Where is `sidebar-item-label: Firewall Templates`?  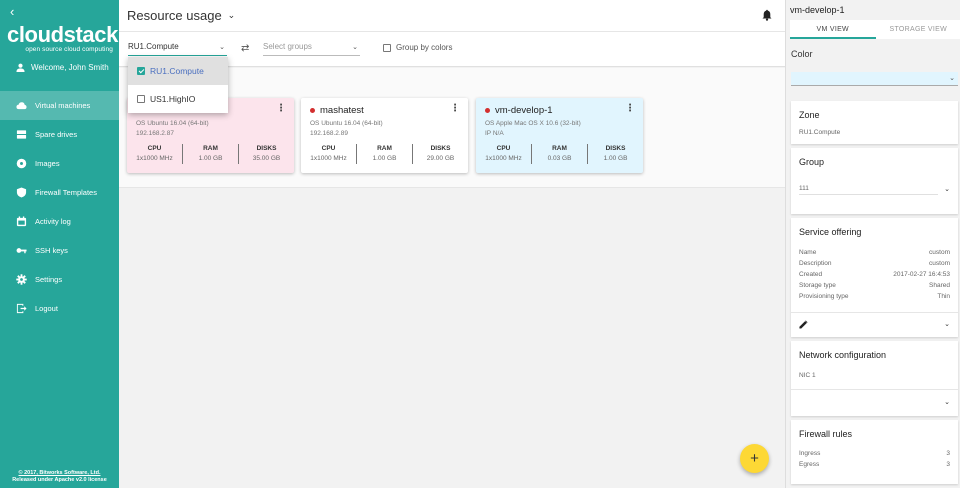
sidebar-item-label: Firewall Templates is located at coordinates (66, 192).